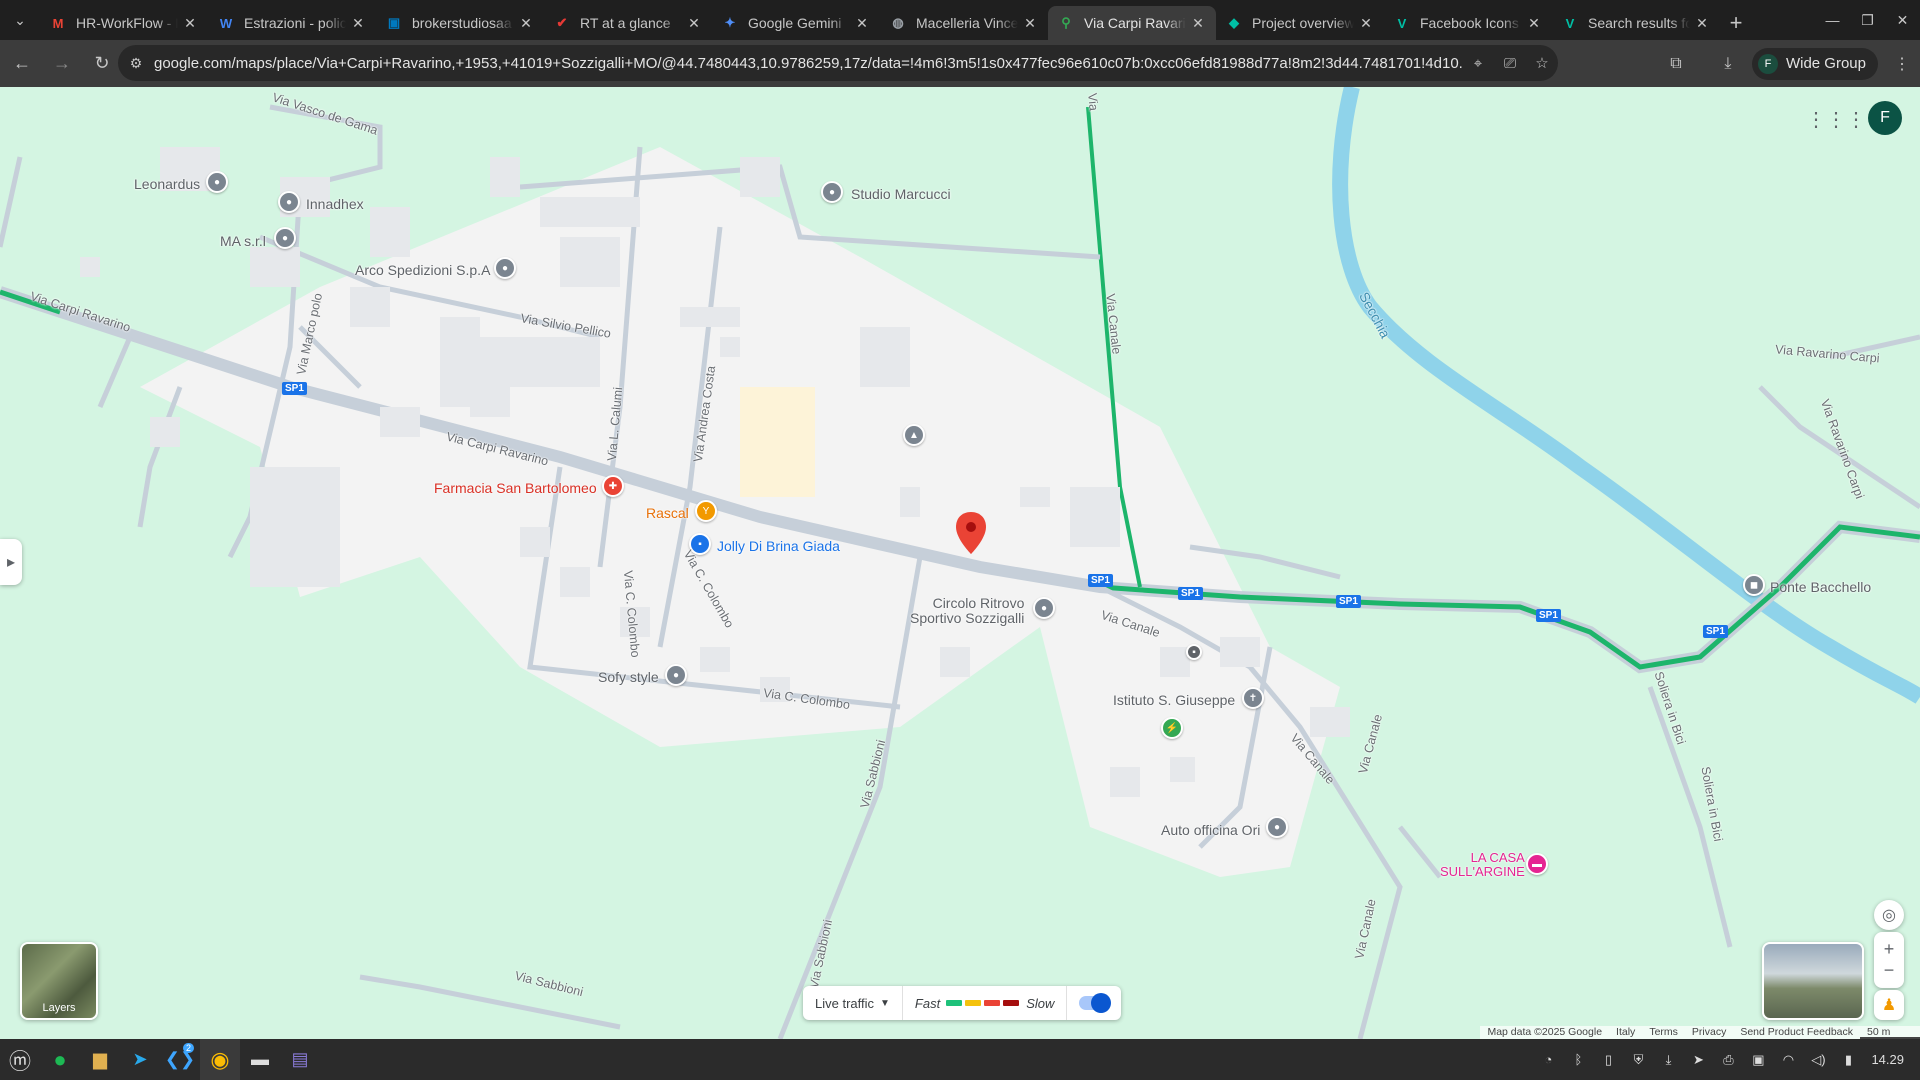 The width and height of the screenshot is (1920, 1080). Describe the element at coordinates (1758, 1060) in the screenshot. I see `display-icon: ▣` at that location.